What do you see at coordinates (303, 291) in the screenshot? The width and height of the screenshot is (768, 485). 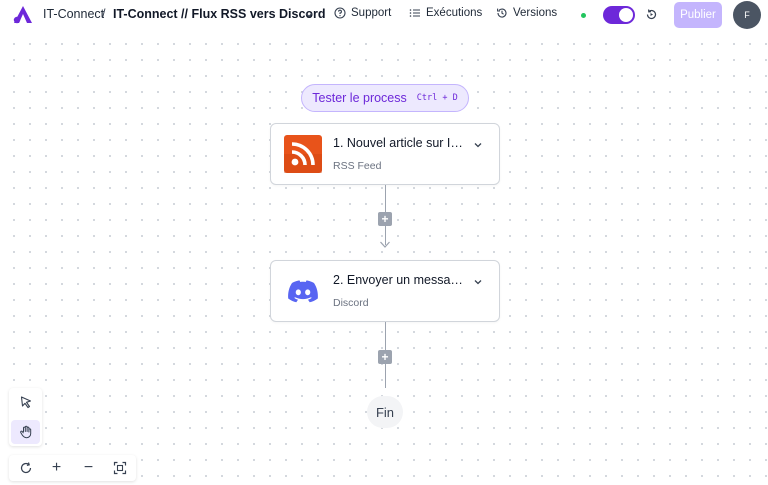 I see `discord-icon` at bounding box center [303, 291].